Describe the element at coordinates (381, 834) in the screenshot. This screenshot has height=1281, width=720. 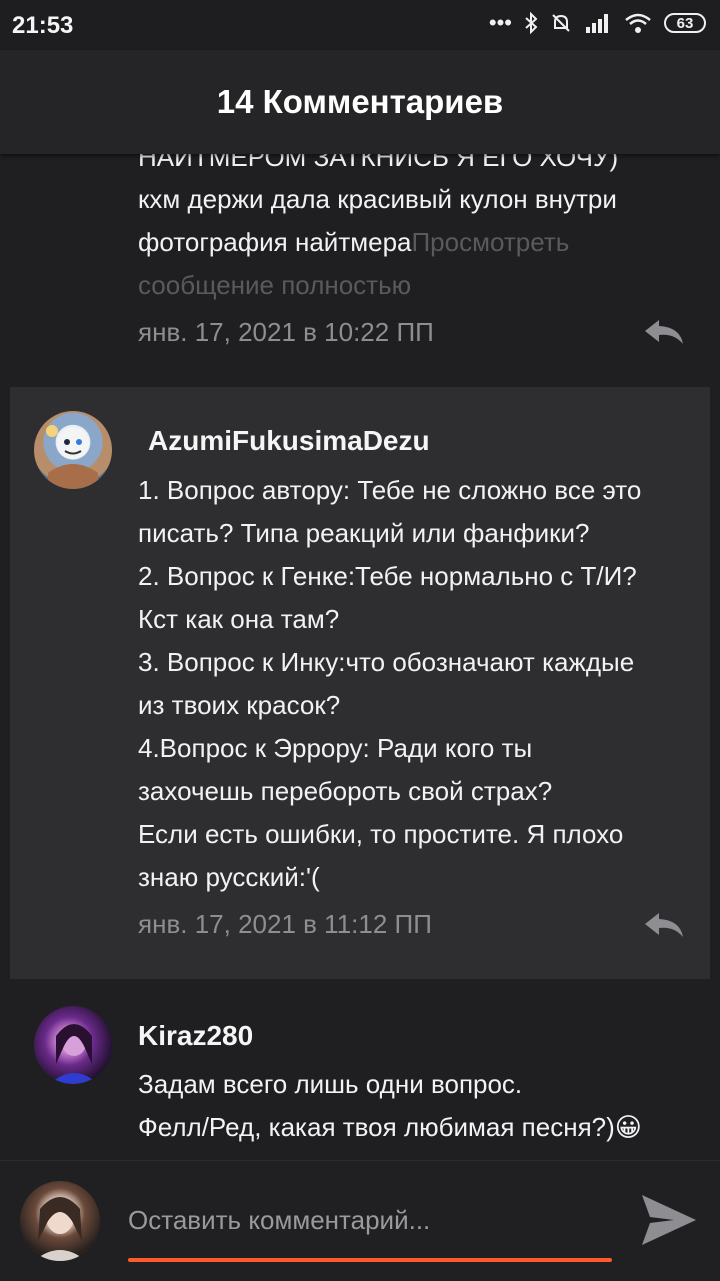
I see `comment-line: Если есть ошибки, то простите. Я плохо` at that location.